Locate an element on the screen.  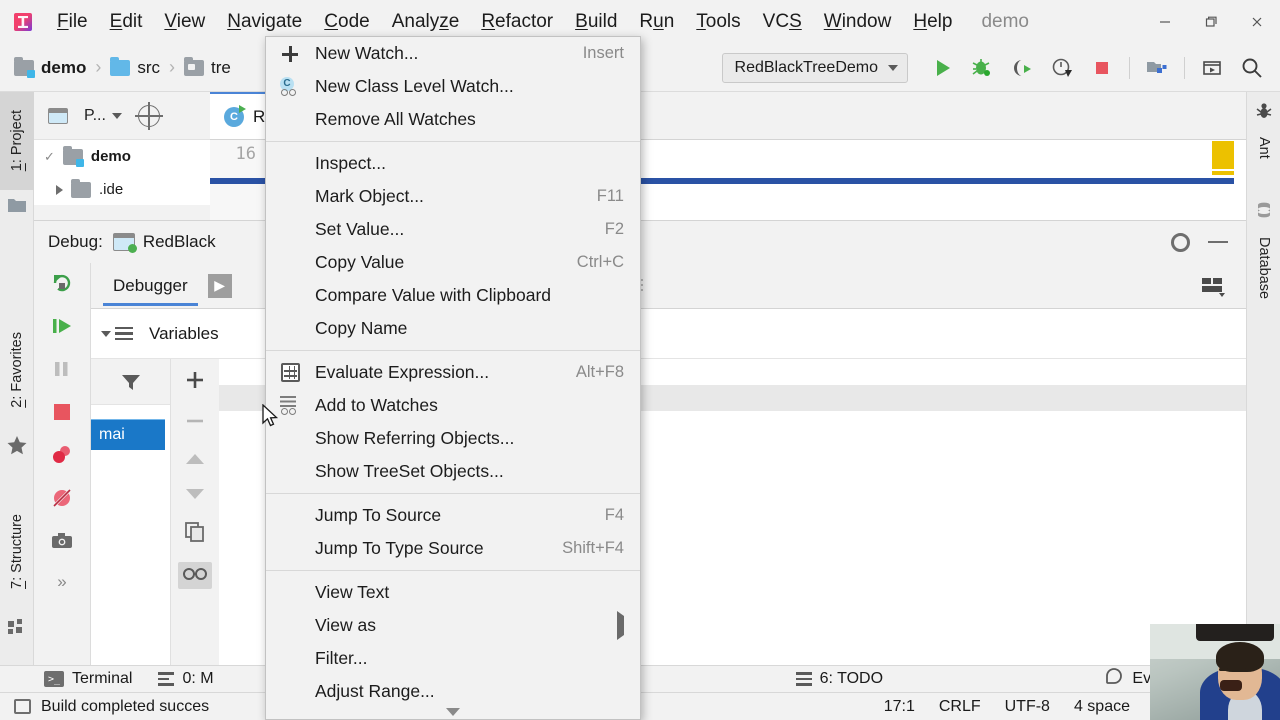
run-icon is located at coordinates (942, 68).